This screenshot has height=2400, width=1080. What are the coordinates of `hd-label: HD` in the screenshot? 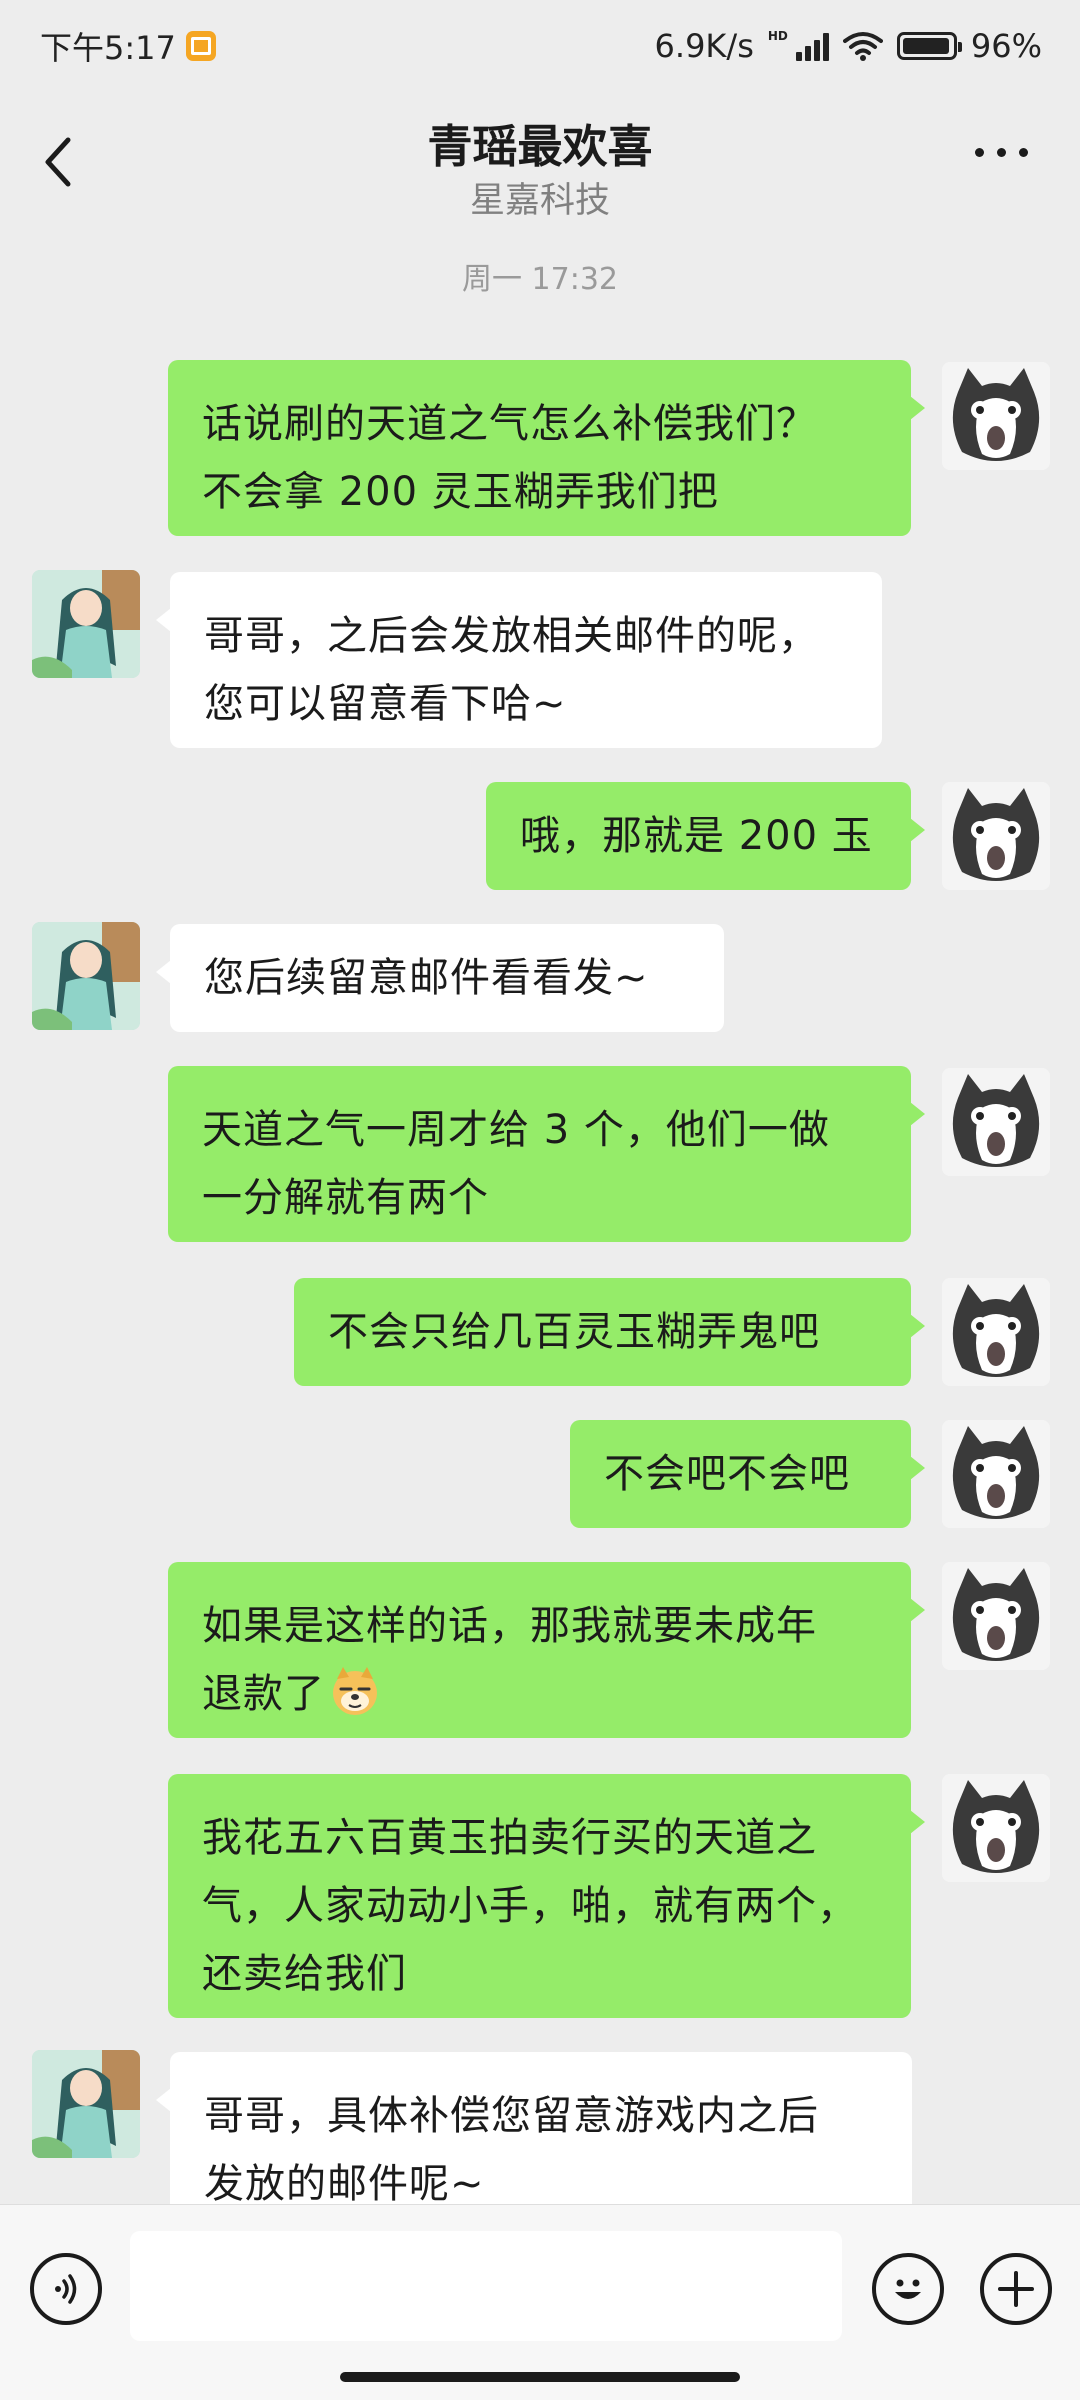 It's located at (777, 36).